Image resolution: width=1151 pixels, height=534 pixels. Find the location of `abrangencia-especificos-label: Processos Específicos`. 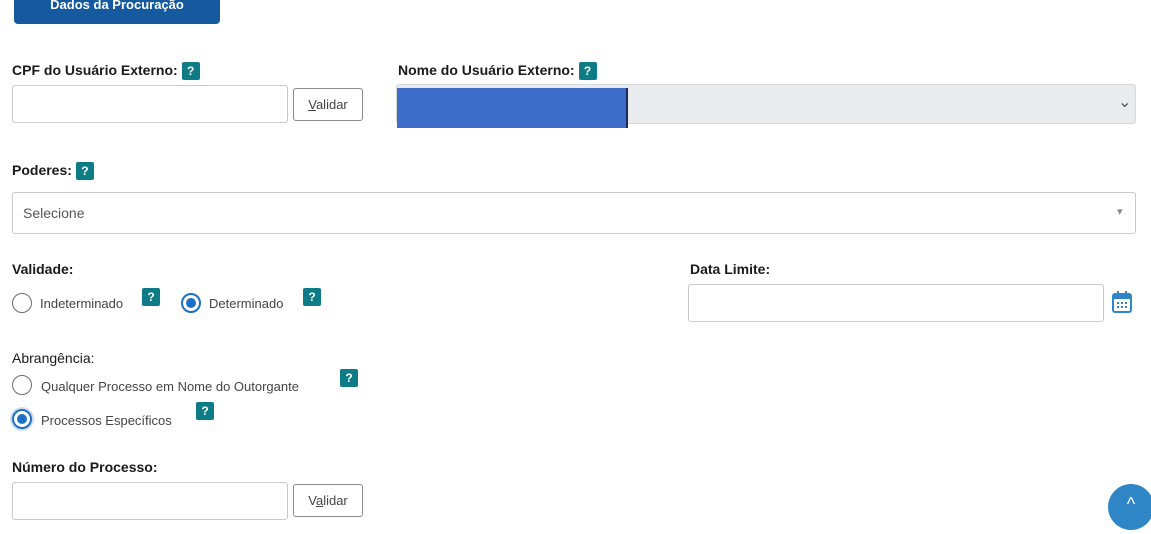

abrangencia-especificos-label: Processos Específicos is located at coordinates (106, 420).